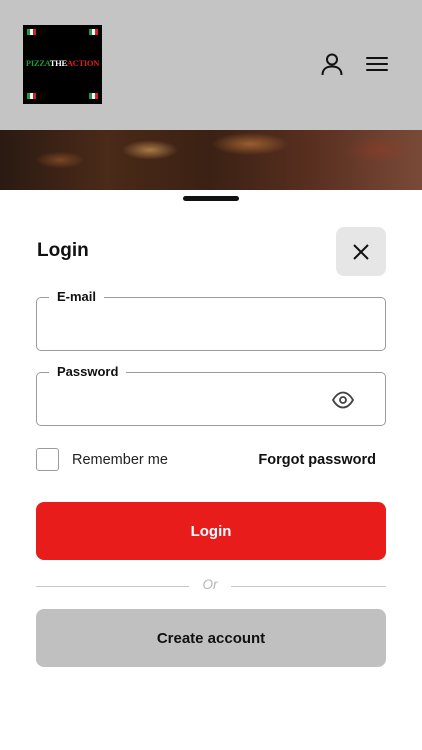 The height and width of the screenshot is (750, 422). I want to click on forgot-password-link: Forgot password, so click(317, 460).